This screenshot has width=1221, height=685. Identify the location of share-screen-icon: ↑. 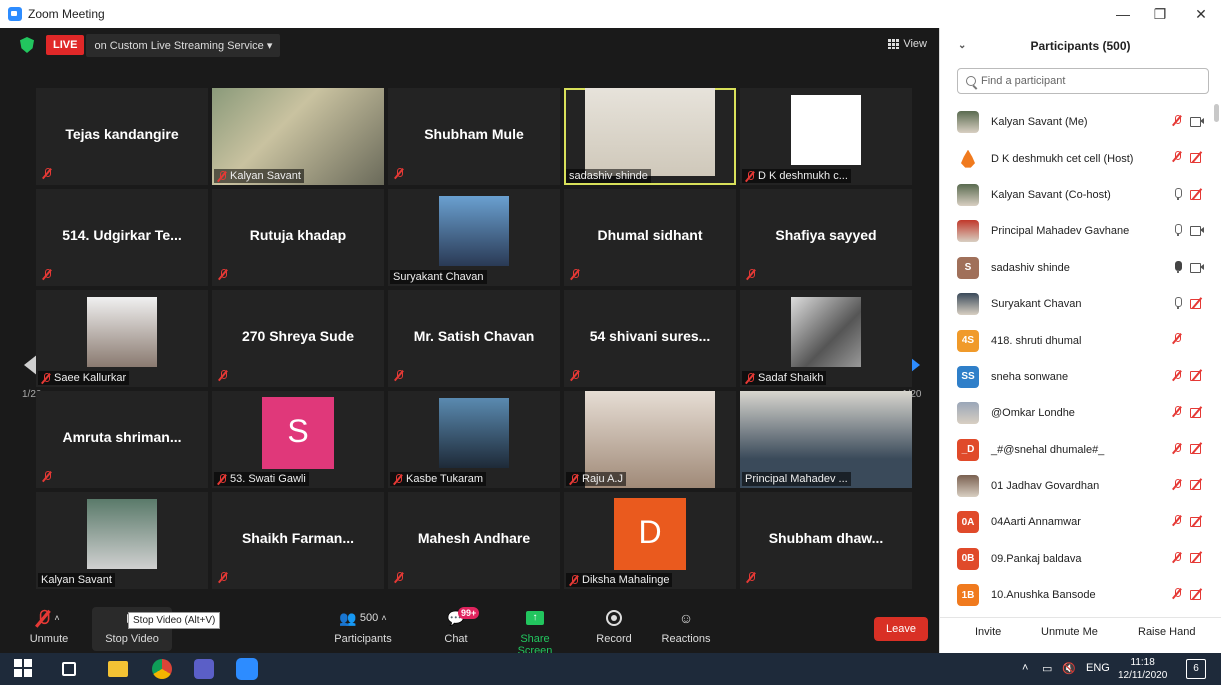
(535, 618).